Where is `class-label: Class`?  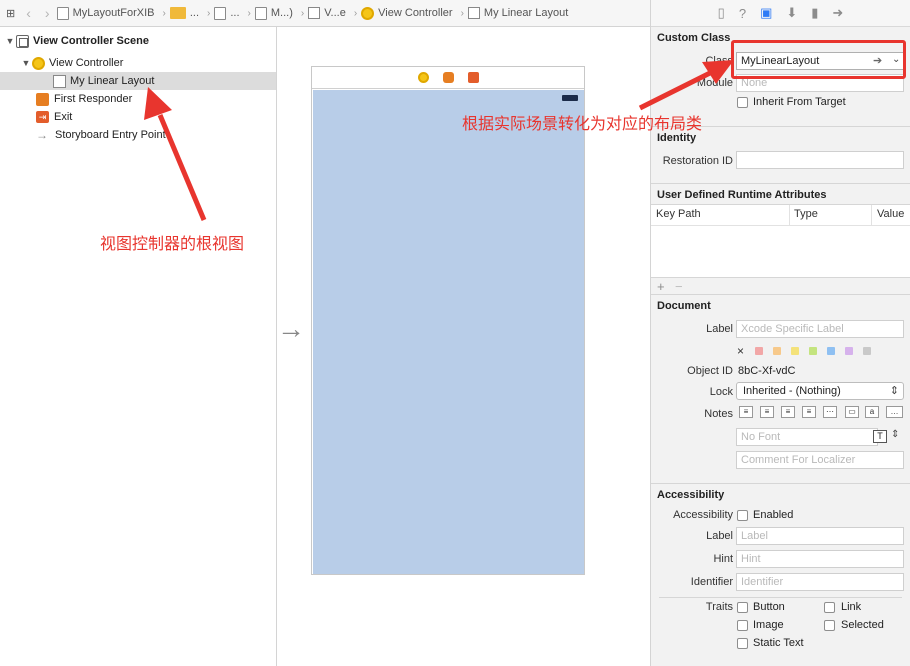 class-label: Class is located at coordinates (719, 61).